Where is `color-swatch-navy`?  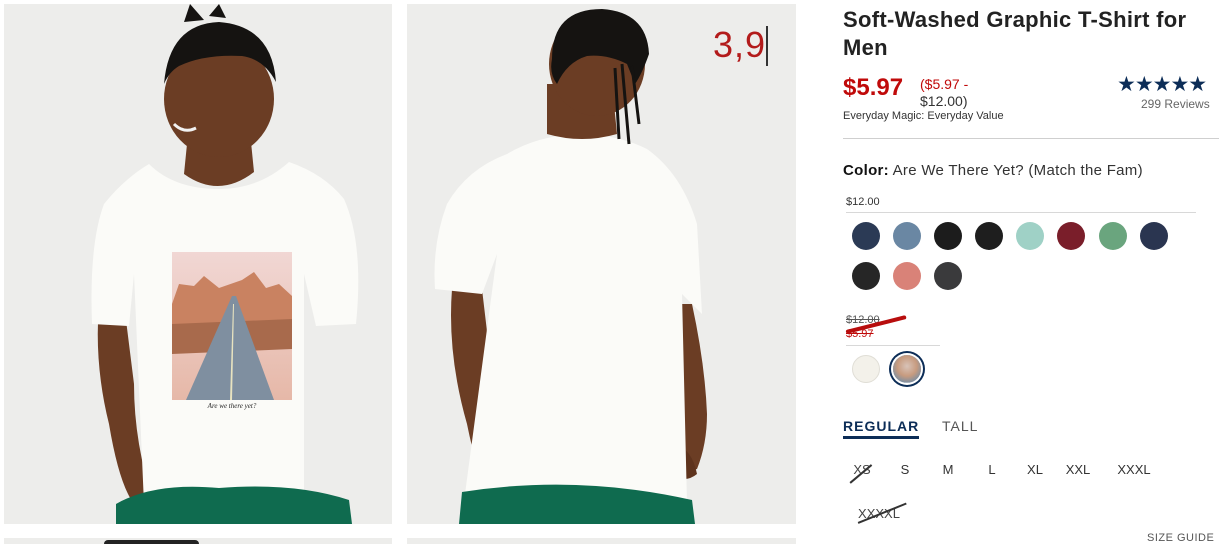 color-swatch-navy is located at coordinates (866, 236).